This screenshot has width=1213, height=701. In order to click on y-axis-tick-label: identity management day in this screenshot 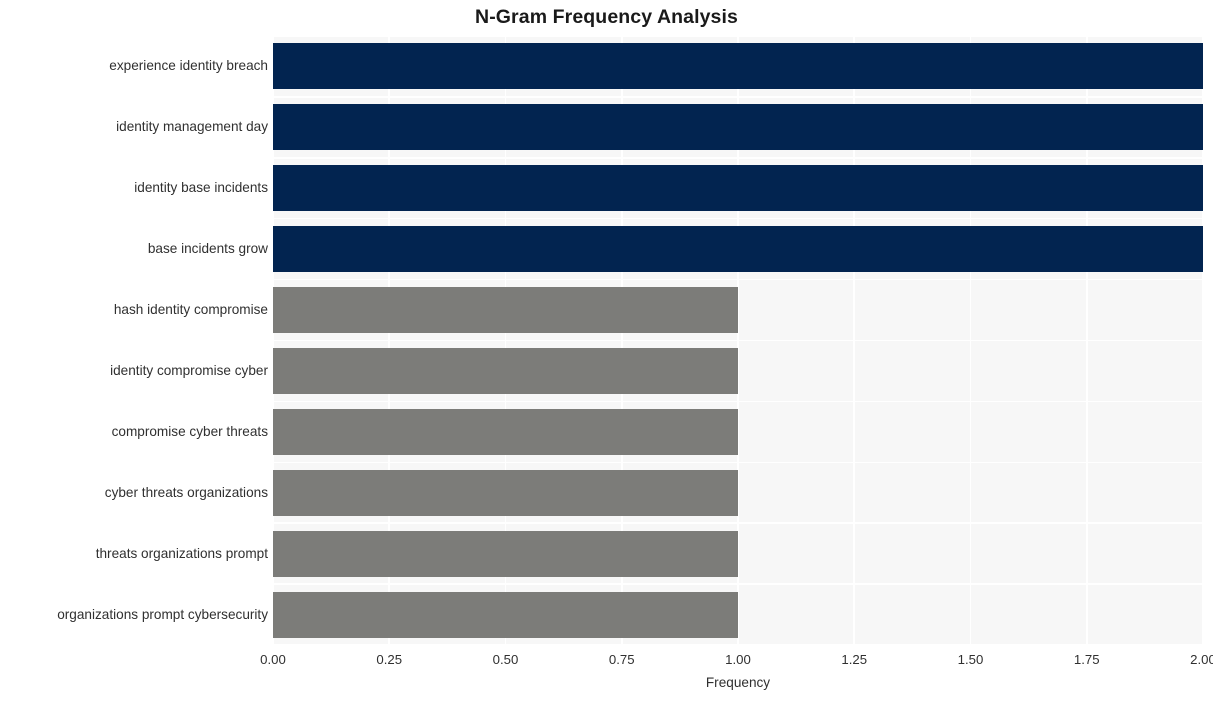, I will do `click(192, 127)`.